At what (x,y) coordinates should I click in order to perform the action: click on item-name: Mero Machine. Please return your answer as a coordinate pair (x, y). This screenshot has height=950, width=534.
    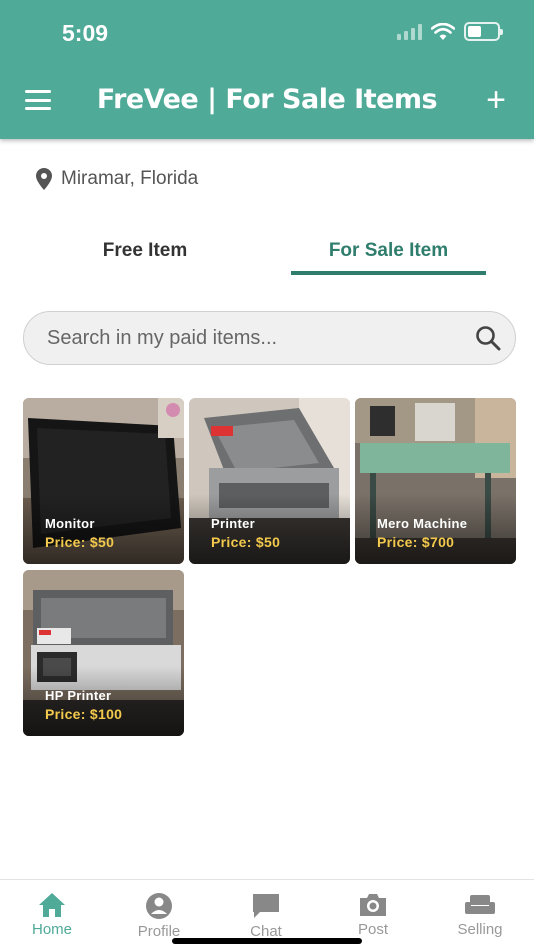
    Looking at the image, I should click on (422, 523).